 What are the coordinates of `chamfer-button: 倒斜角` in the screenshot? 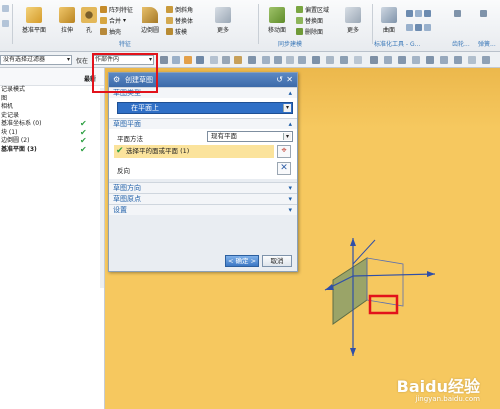 It's located at (179, 9).